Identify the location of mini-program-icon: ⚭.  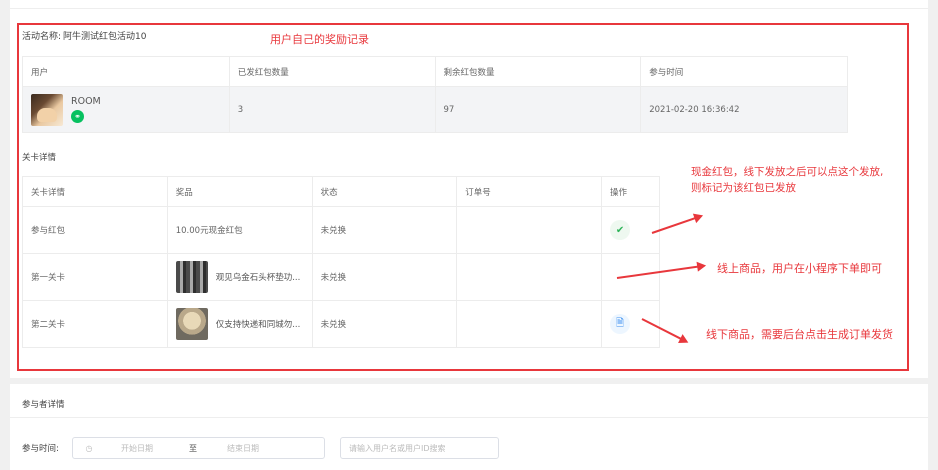
(77, 116).